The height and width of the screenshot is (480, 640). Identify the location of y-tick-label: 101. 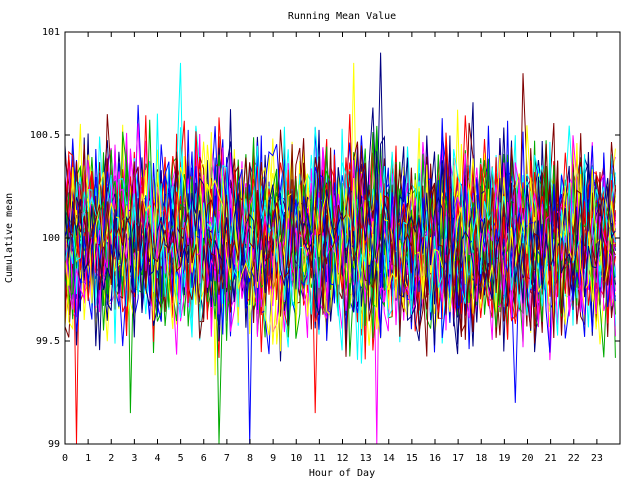
(51, 32).